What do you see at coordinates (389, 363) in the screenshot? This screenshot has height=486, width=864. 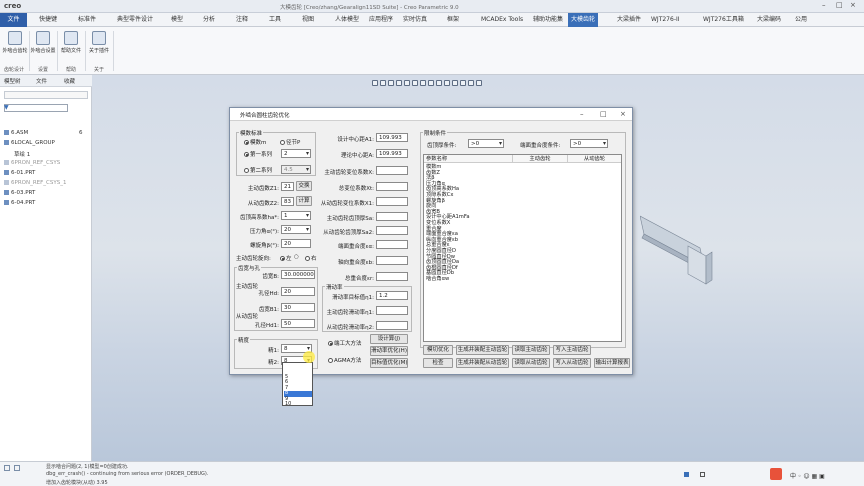 I see `target-optimize-button: 目标值优化(M)` at bounding box center [389, 363].